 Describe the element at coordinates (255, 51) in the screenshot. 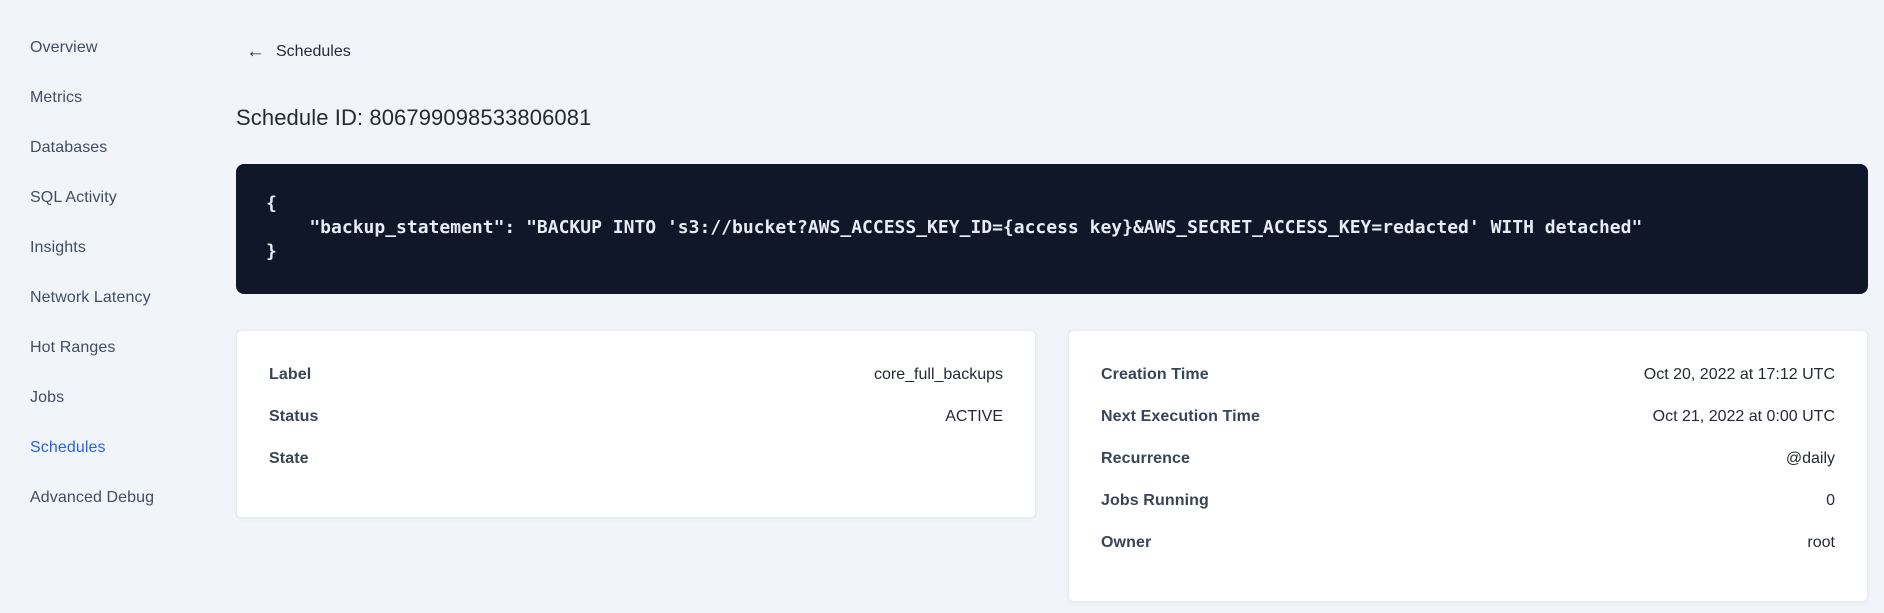

I see `back-arrow-icon: ←` at that location.